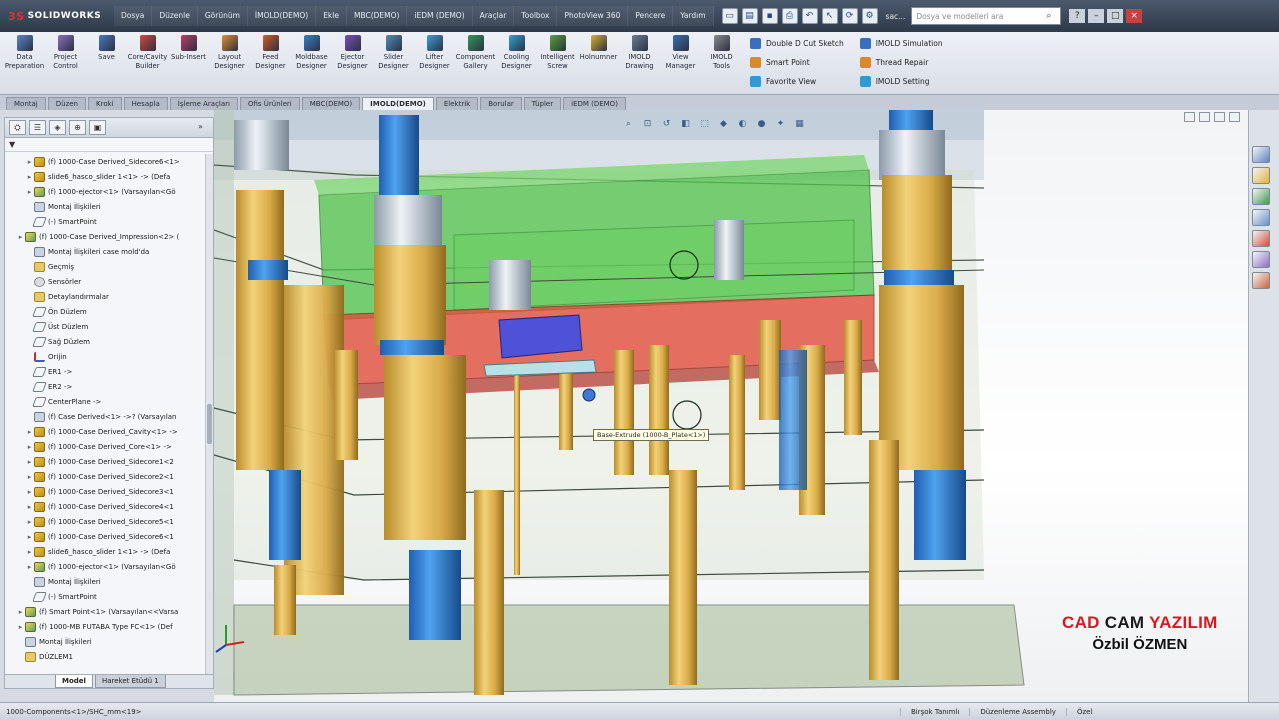 The width and height of the screenshot is (1279, 720). I want to click on feature-tree-icon: ⛭, so click(17, 127).